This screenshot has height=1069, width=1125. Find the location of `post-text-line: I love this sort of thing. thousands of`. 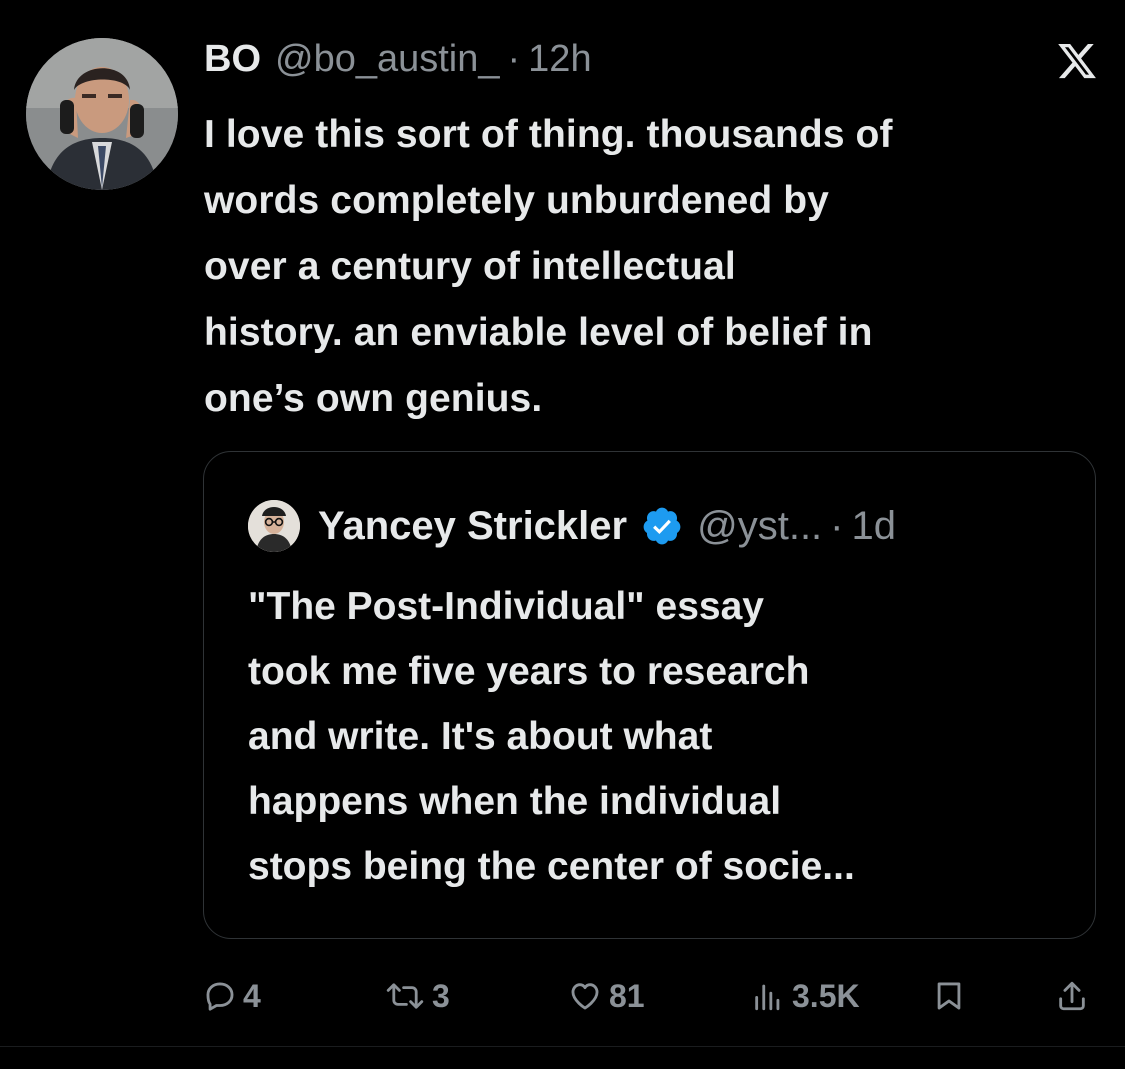

post-text-line: I love this sort of thing. thousands of is located at coordinates (548, 134).